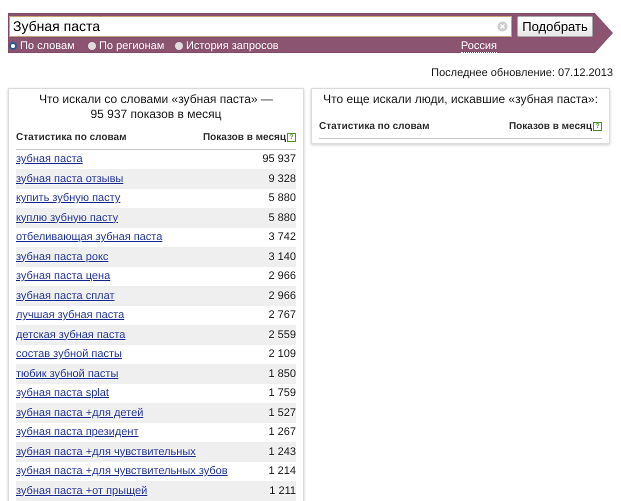 Image resolution: width=621 pixels, height=501 pixels. Describe the element at coordinates (502, 26) in the screenshot. I see `clear-icon` at that location.